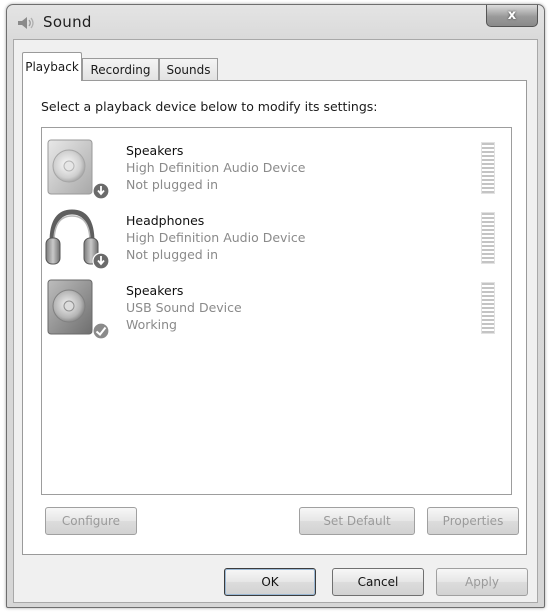  I want to click on device-name: Headphones, so click(165, 220).